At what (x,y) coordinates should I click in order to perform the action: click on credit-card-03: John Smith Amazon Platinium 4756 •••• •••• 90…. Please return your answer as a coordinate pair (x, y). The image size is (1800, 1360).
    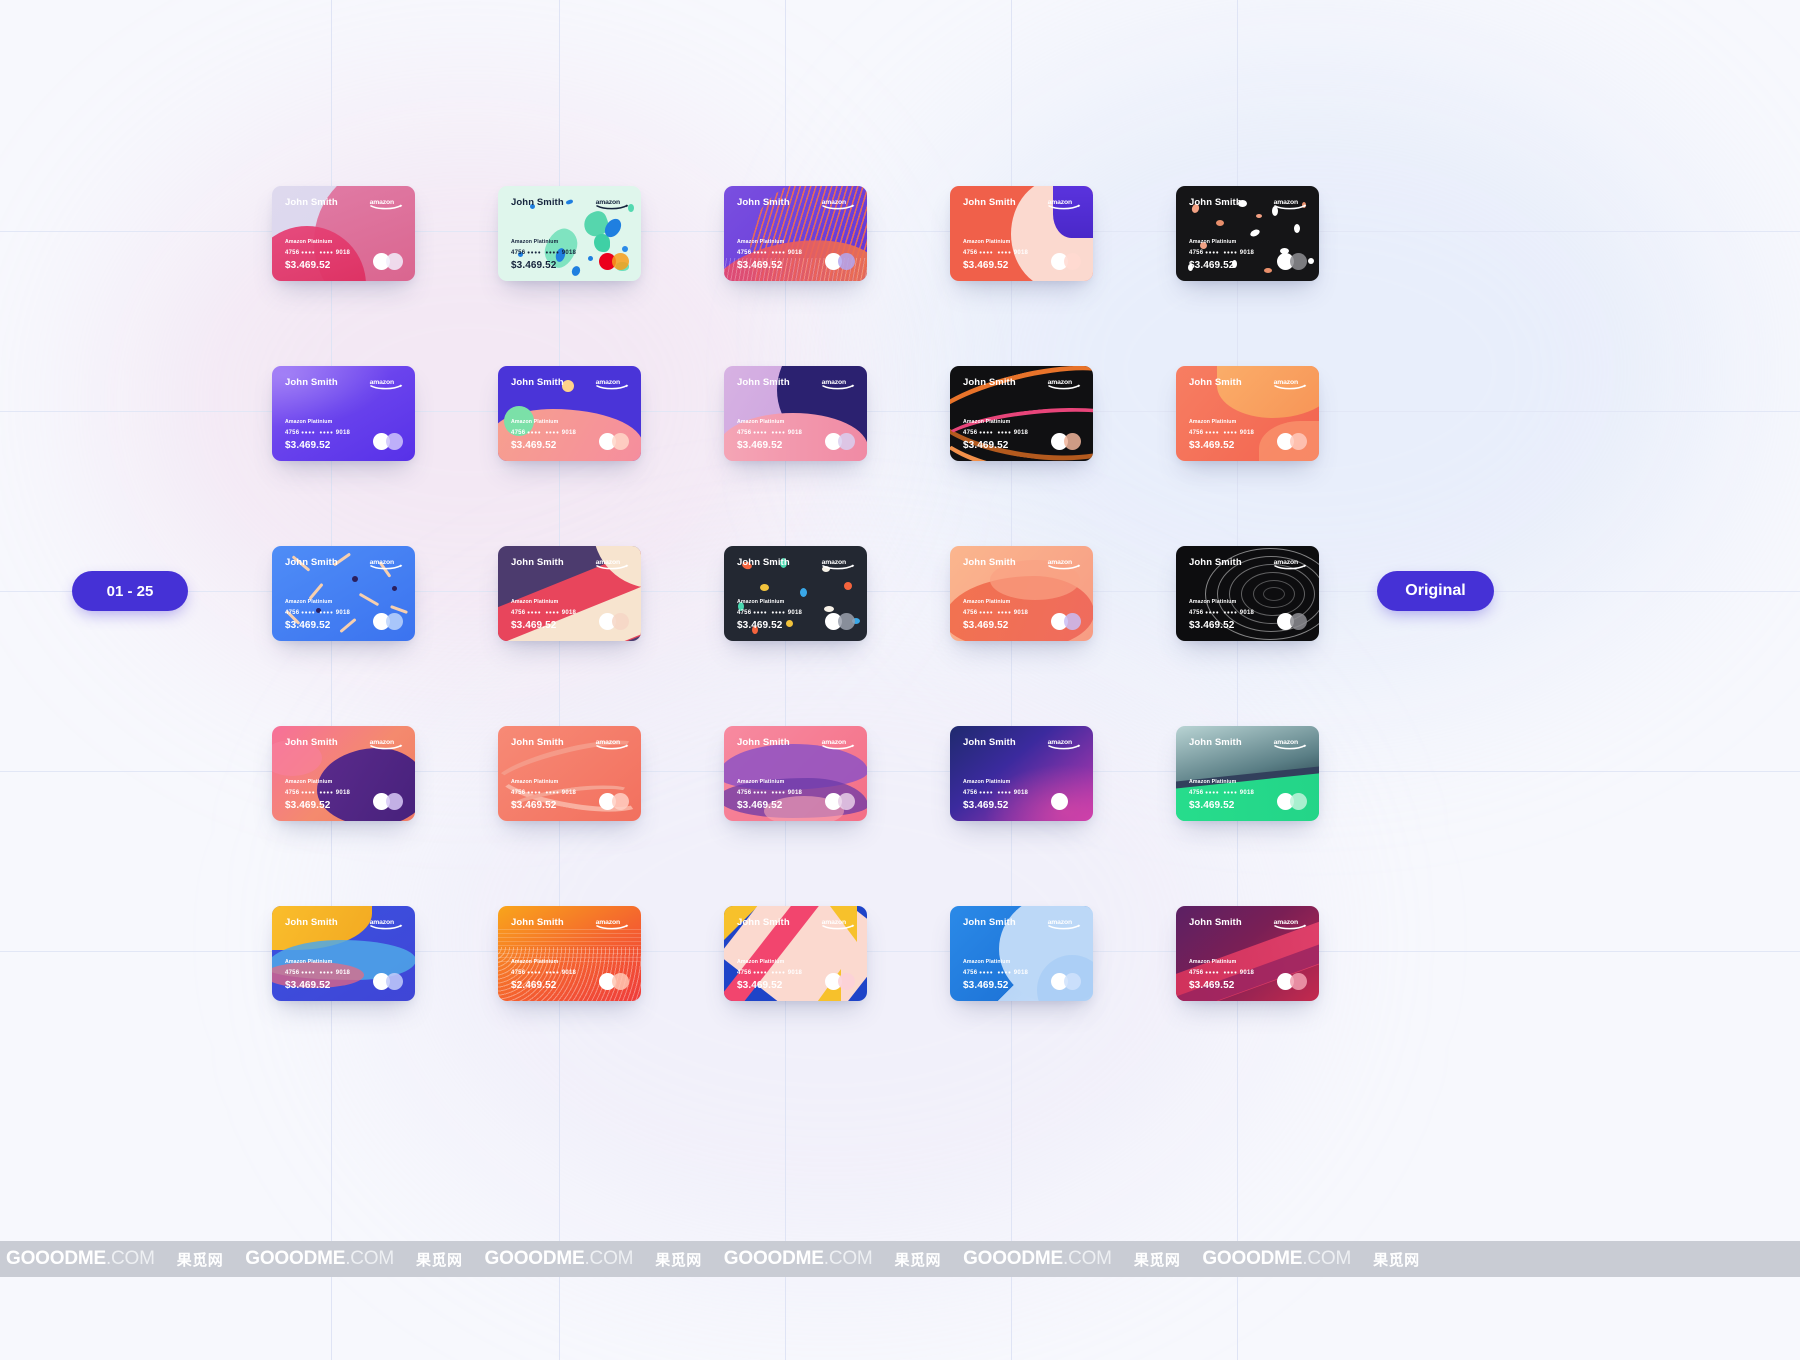
    Looking at the image, I should click on (795, 233).